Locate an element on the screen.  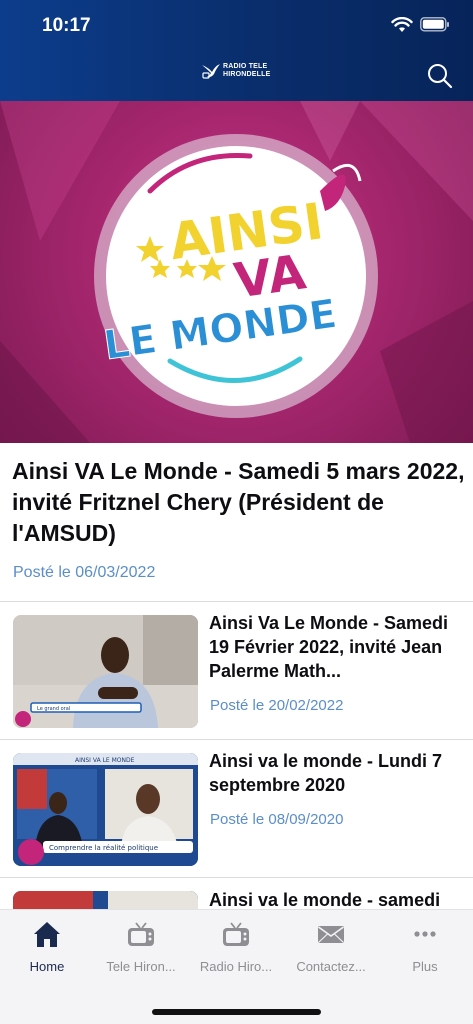
thumb-caption: Comprendre la réalité politique is located at coordinates (103, 848).